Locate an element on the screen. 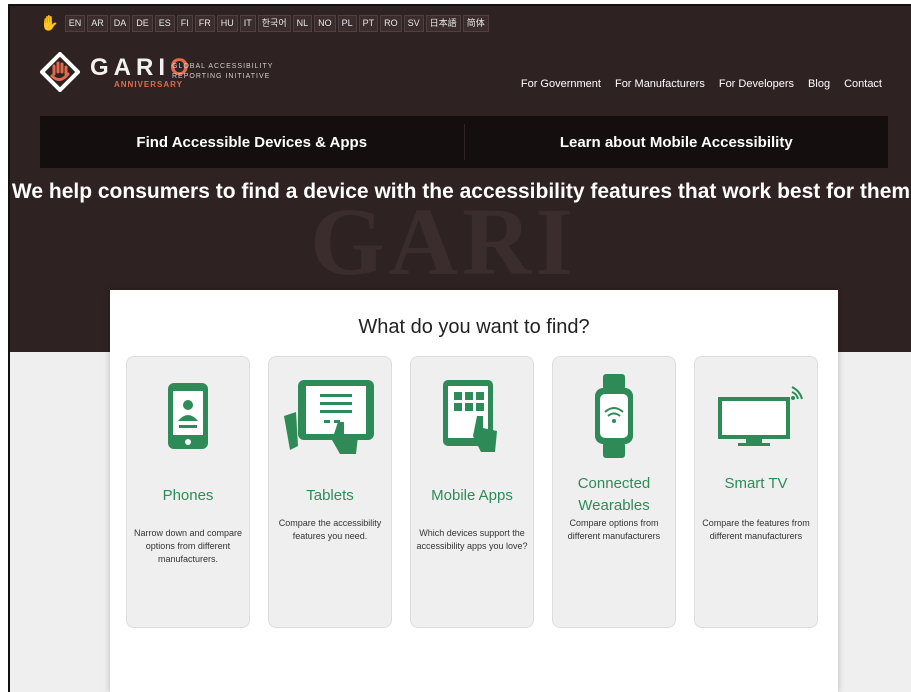 This screenshot has height=692, width=911. lang-hu: HU is located at coordinates (227, 23).